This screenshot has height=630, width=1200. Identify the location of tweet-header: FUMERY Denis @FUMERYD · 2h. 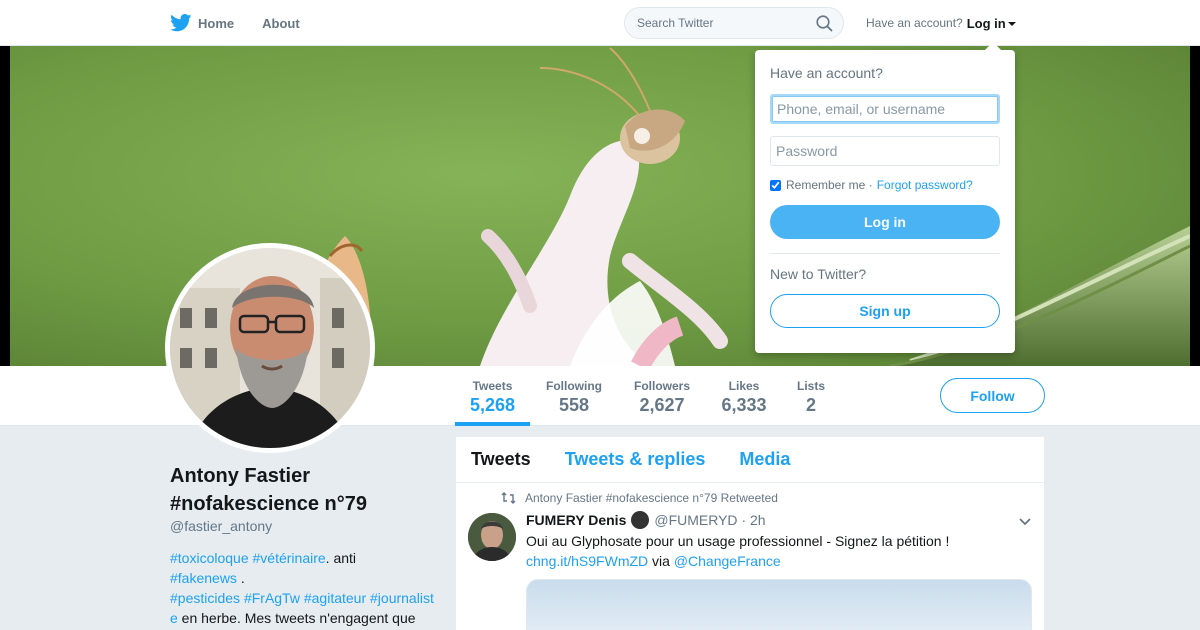
(646, 520).